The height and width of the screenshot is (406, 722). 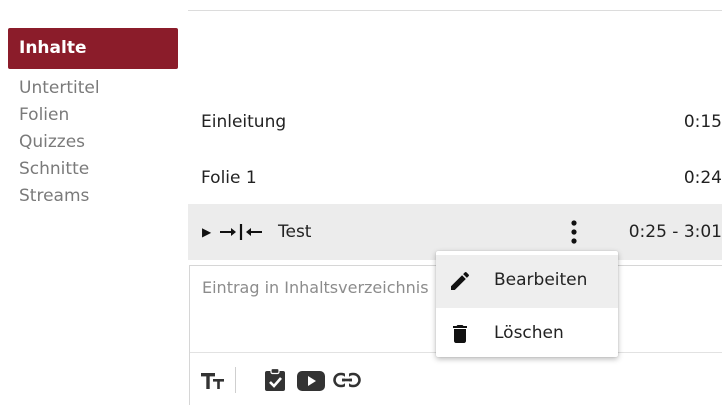 What do you see at coordinates (295, 232) in the screenshot?
I see `chapter-label: Test` at bounding box center [295, 232].